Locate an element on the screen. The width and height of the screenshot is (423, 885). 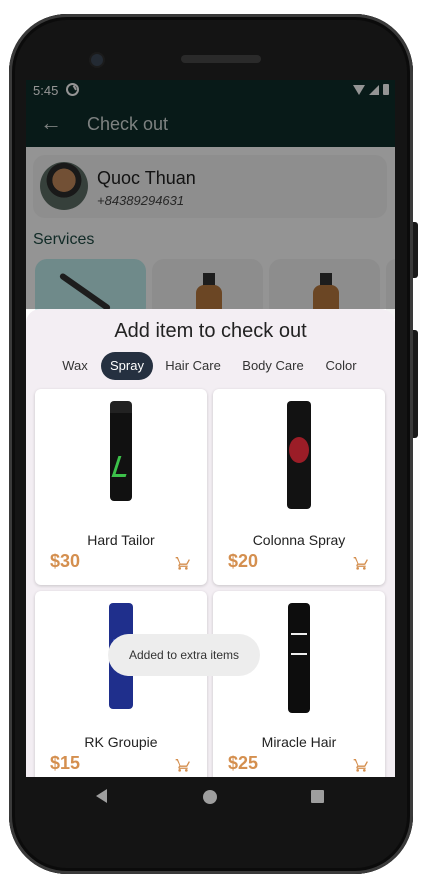
product-name: Miracle Hair is located at coordinates (299, 742).